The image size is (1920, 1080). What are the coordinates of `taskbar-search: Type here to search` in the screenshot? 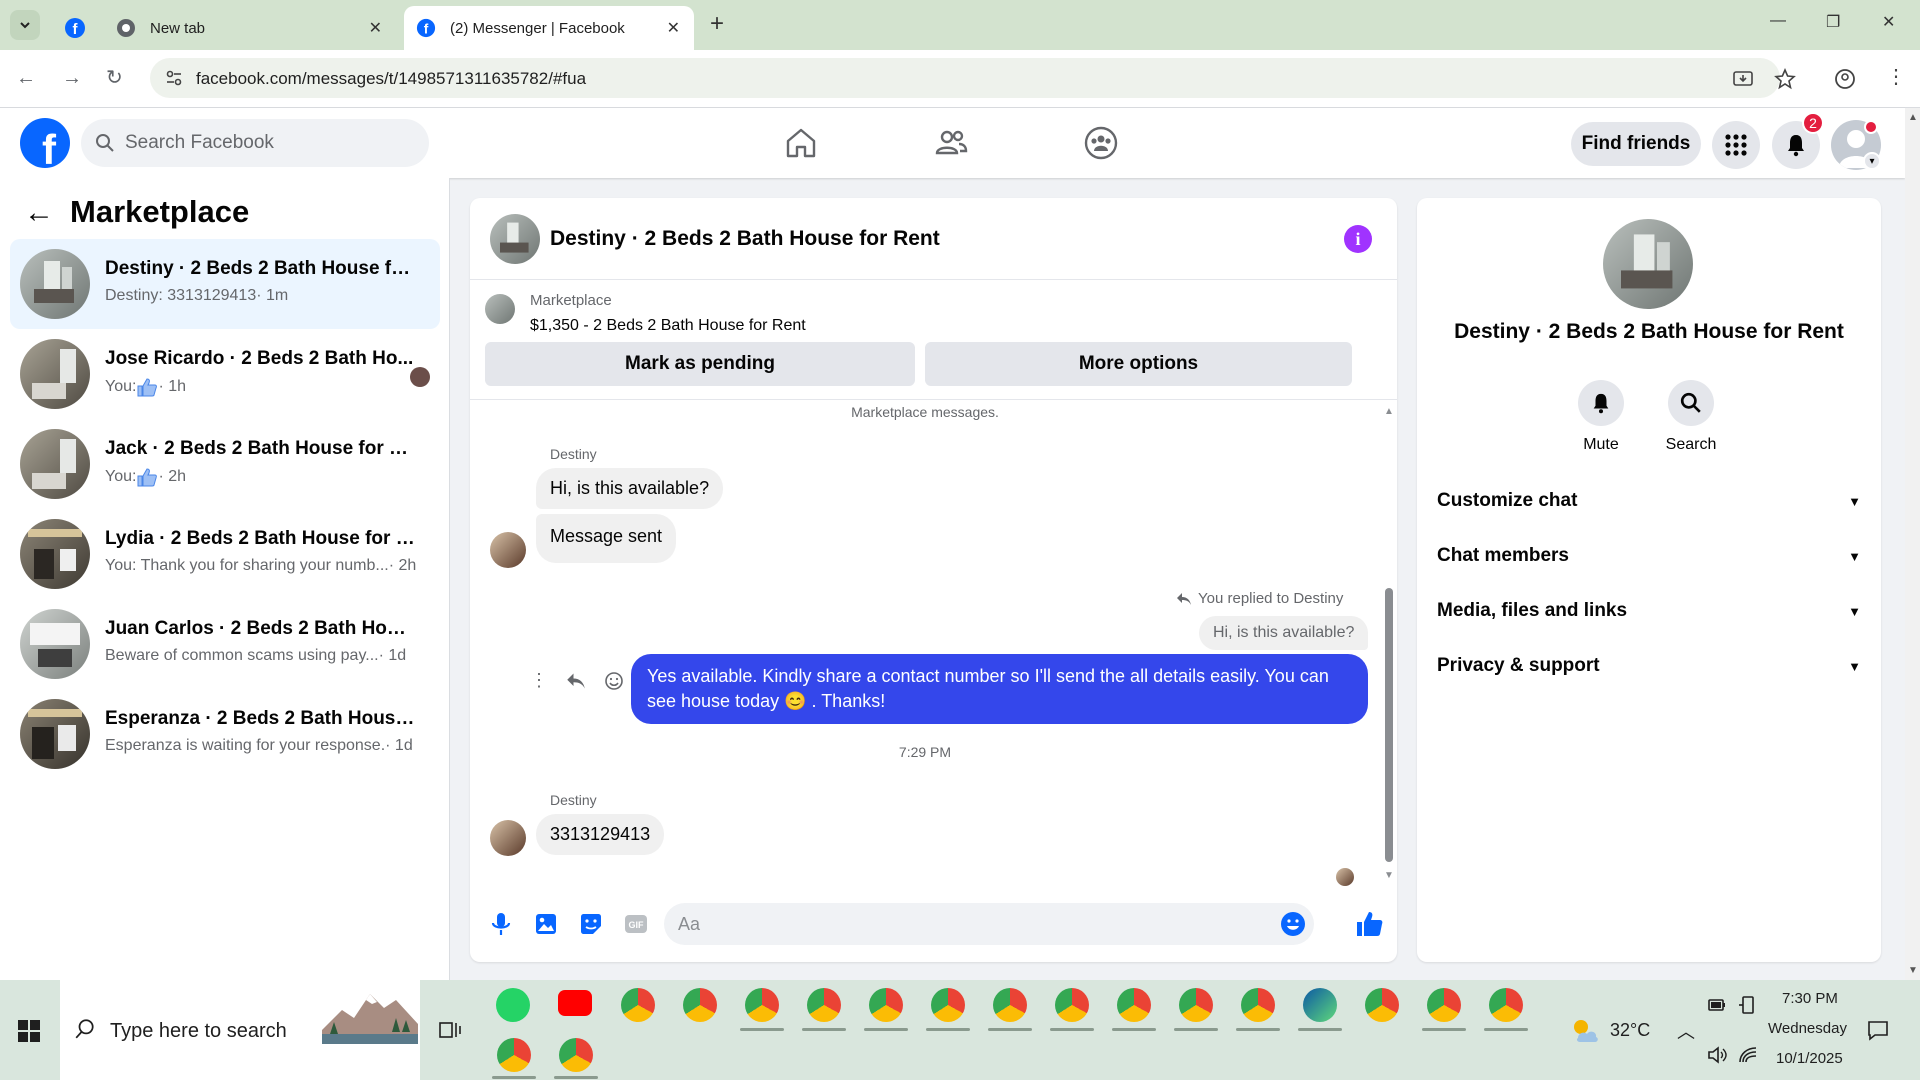 It's located at (240, 1030).